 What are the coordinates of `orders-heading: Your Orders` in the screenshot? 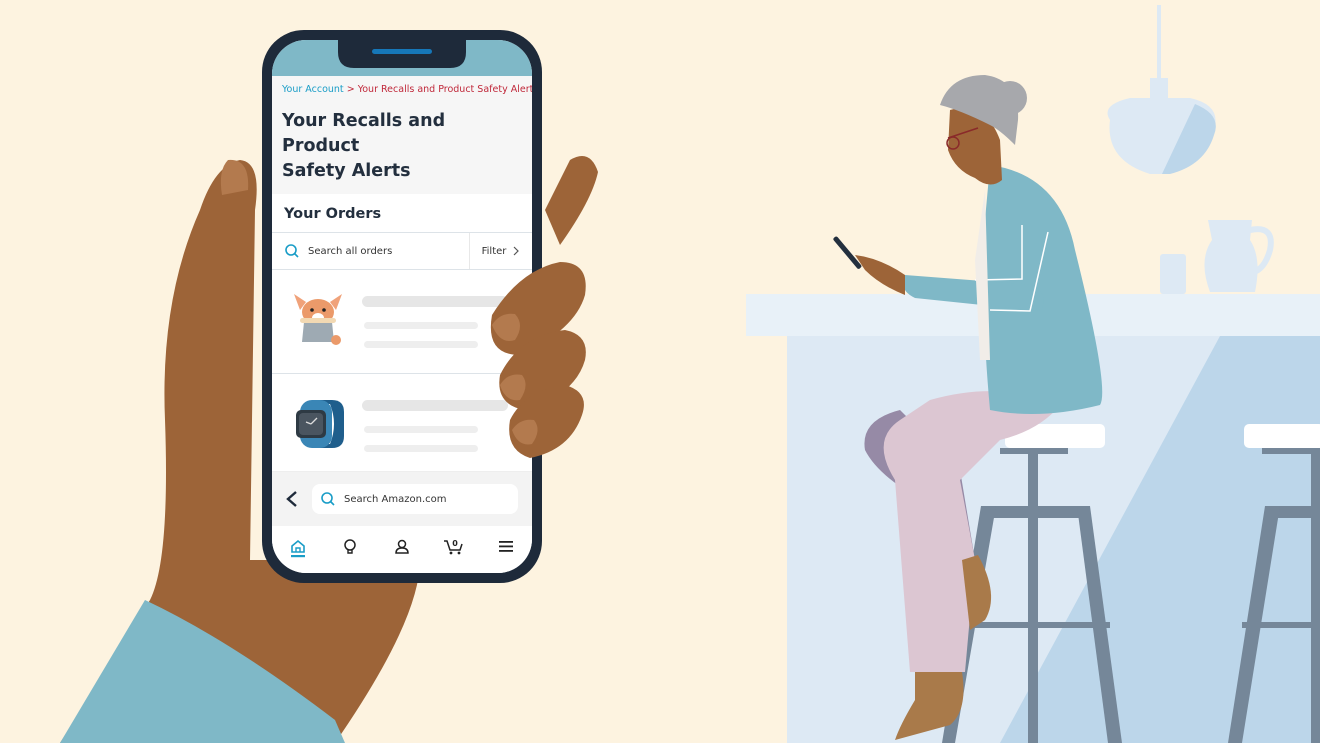 It's located at (402, 213).